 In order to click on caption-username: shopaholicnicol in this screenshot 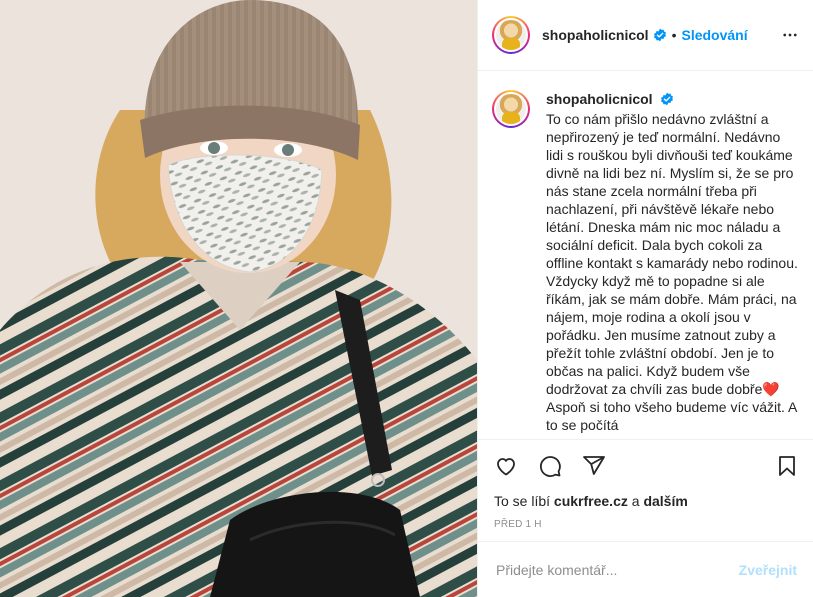, I will do `click(599, 99)`.